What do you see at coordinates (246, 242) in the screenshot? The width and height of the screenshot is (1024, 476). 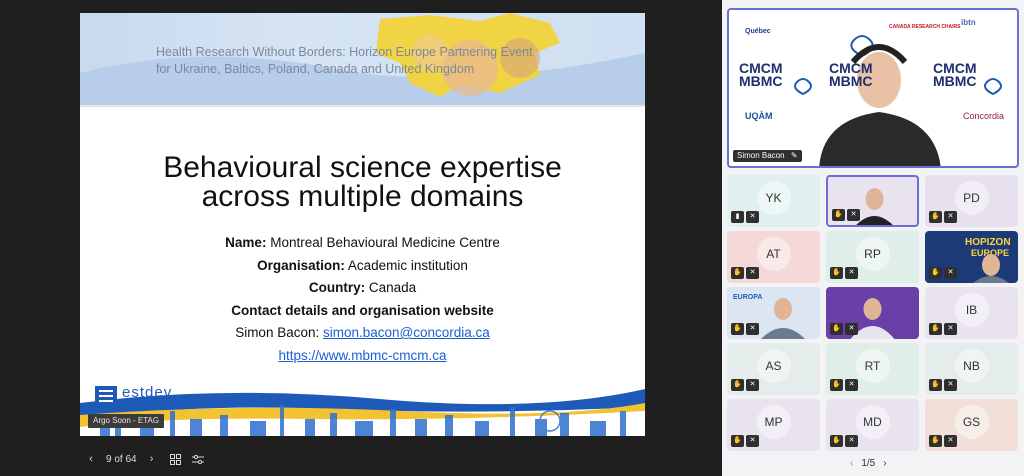 I see `name-label: Name:` at bounding box center [246, 242].